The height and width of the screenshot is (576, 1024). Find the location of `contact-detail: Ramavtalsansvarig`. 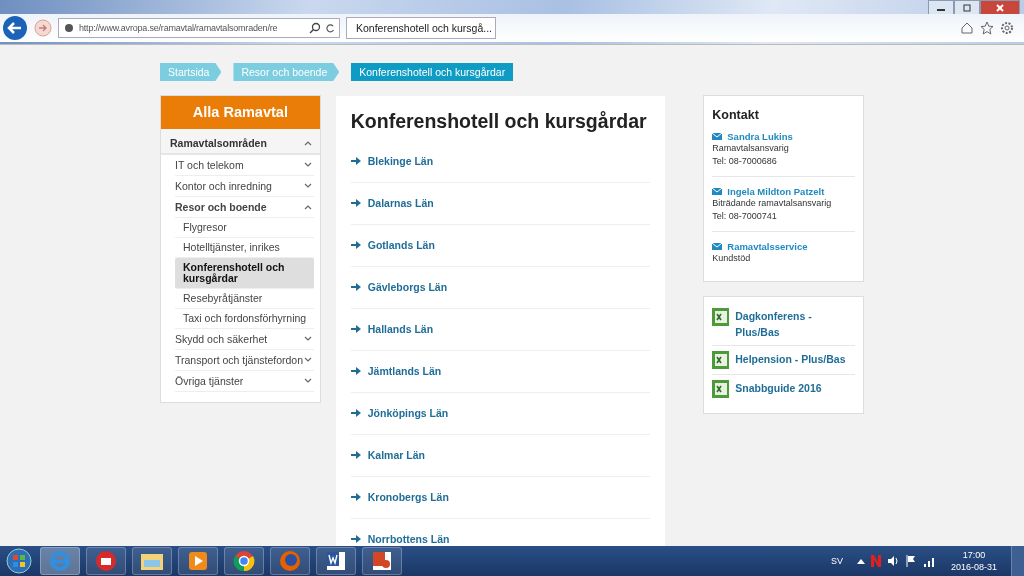

contact-detail: Ramavtalsansvarig is located at coordinates (751, 148).